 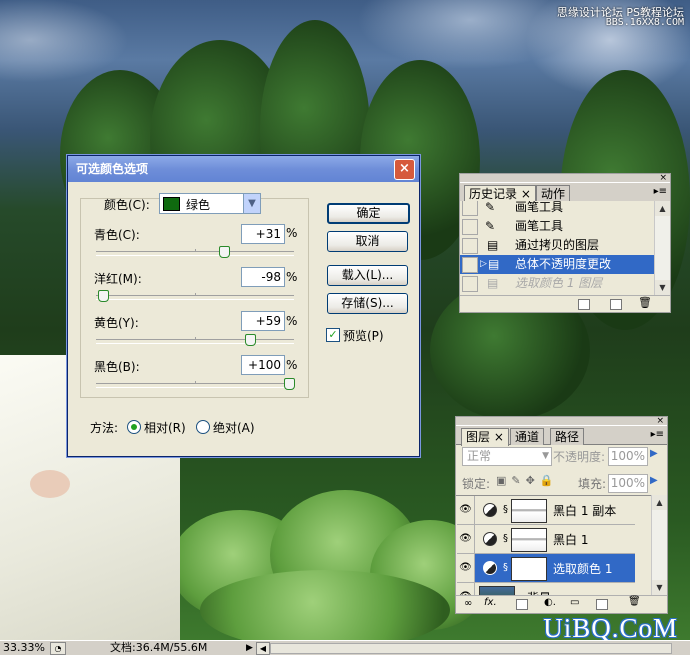 I want to click on value-input: +100, so click(x=263, y=365).